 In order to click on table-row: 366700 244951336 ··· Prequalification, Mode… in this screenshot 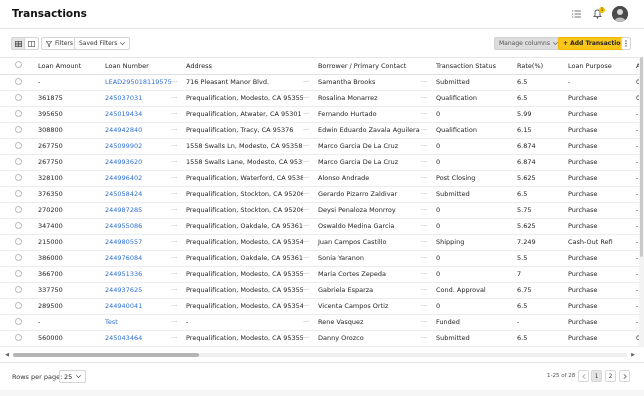, I will do `click(320, 274)`.